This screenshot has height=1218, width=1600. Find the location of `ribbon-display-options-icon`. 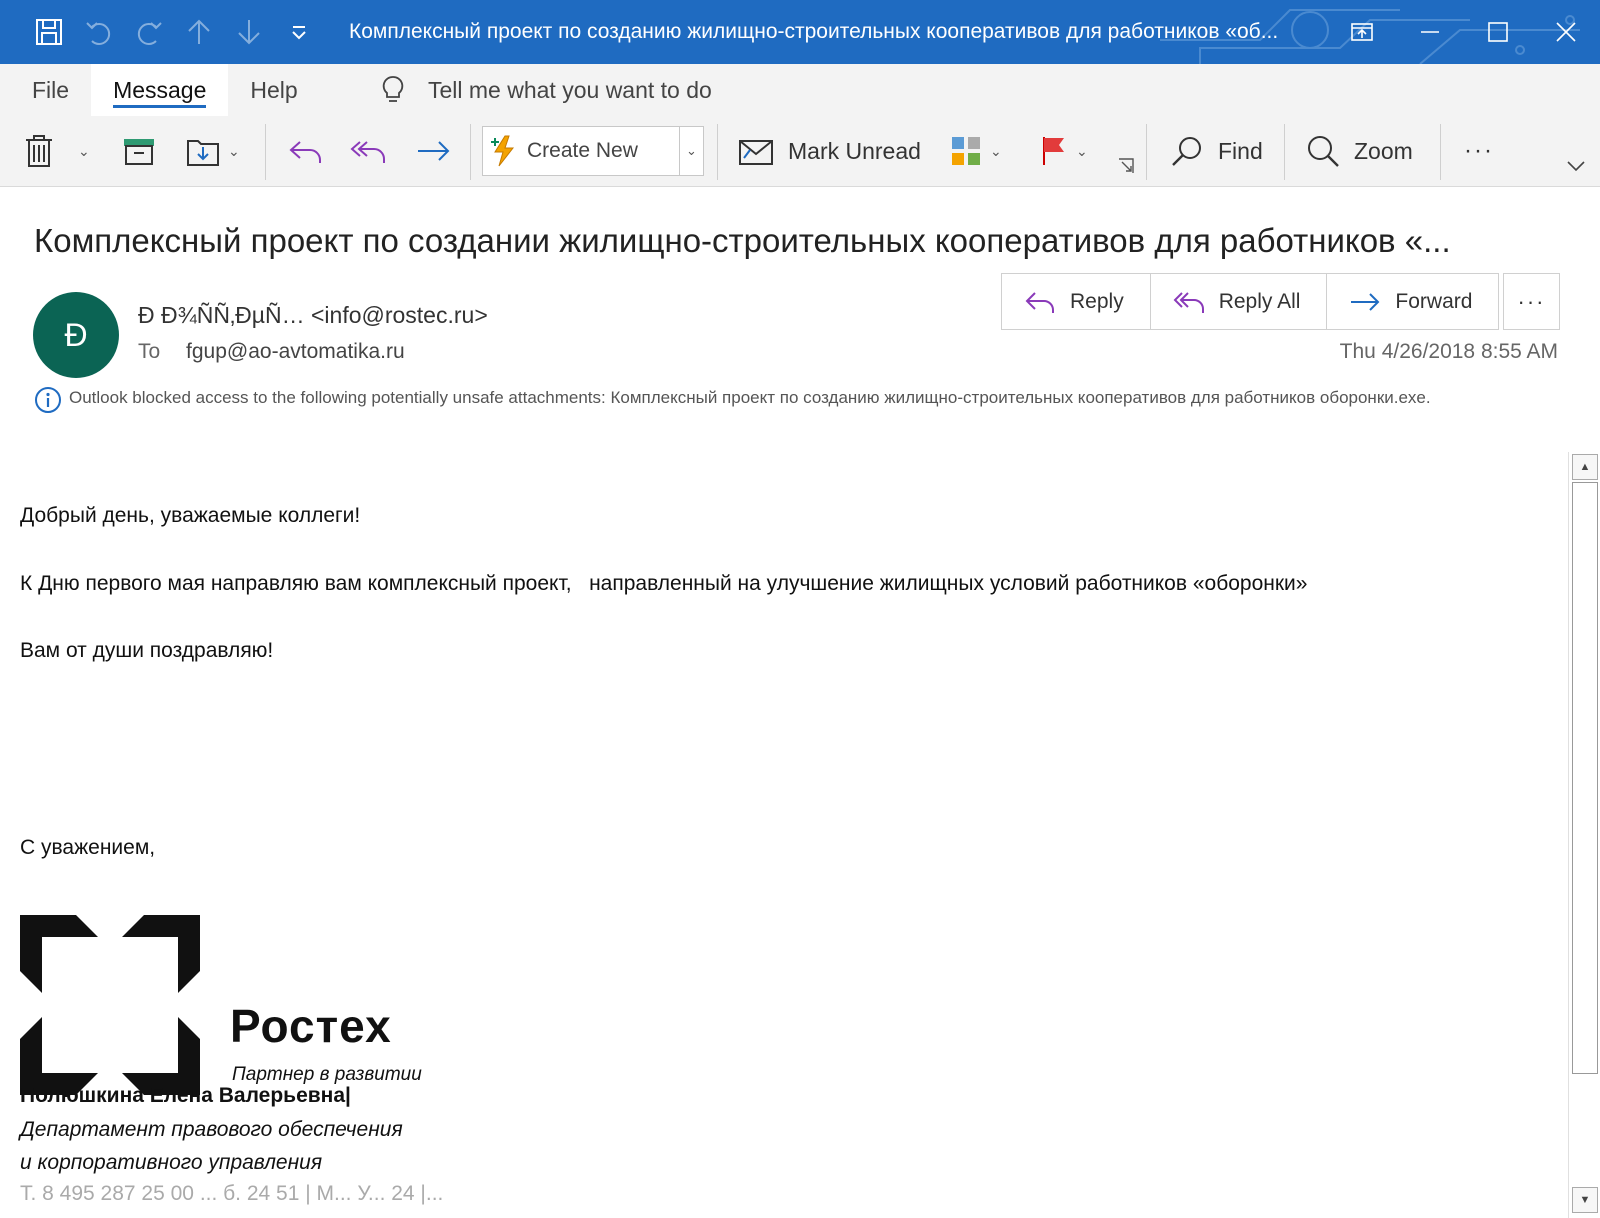

ribbon-display-options-icon is located at coordinates (1362, 32).